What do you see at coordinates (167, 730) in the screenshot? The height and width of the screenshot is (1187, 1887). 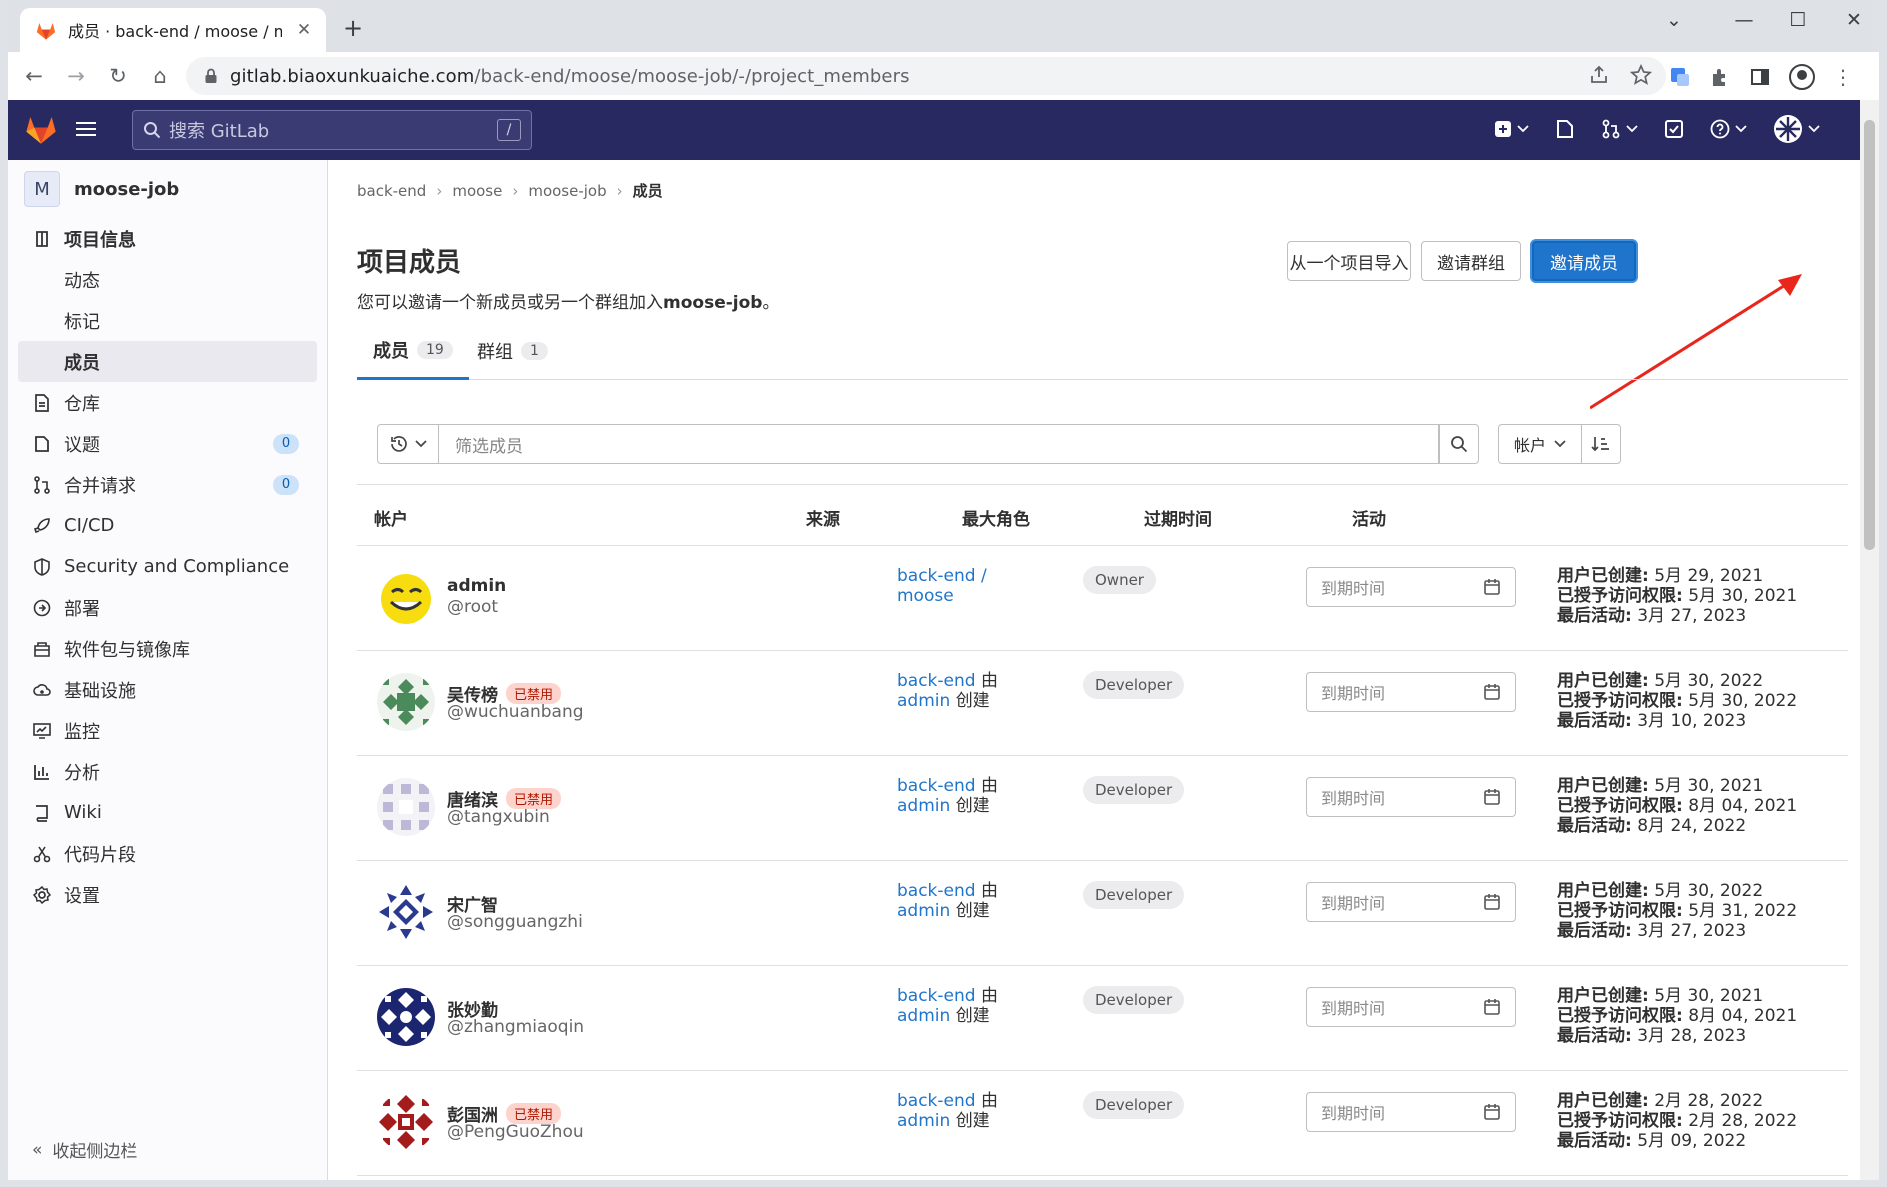 I see `sidebar-item-monitor: 监控` at bounding box center [167, 730].